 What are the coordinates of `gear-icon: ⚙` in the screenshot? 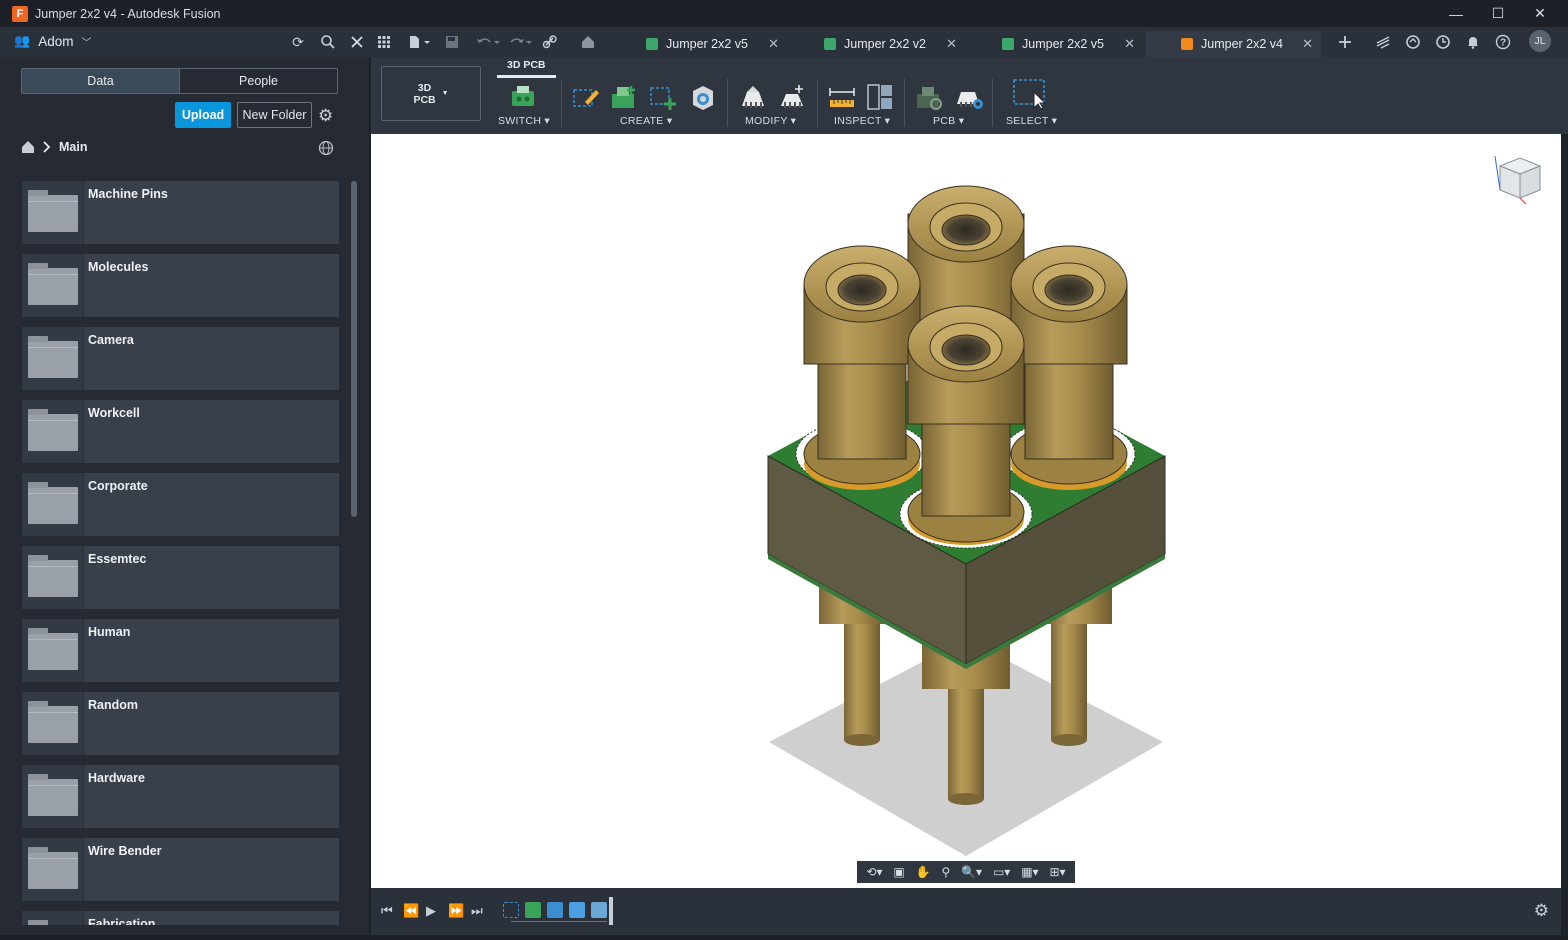 It's located at (325, 116).